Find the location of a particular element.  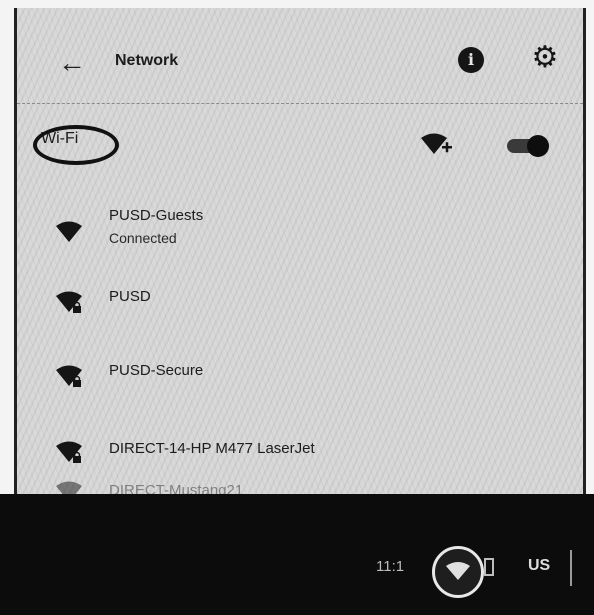

back-button: ← is located at coordinates (72, 63).